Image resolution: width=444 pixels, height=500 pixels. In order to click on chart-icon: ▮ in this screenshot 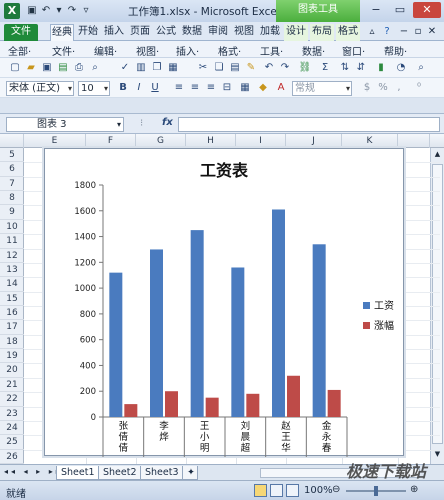, I will do `click(381, 68)`.